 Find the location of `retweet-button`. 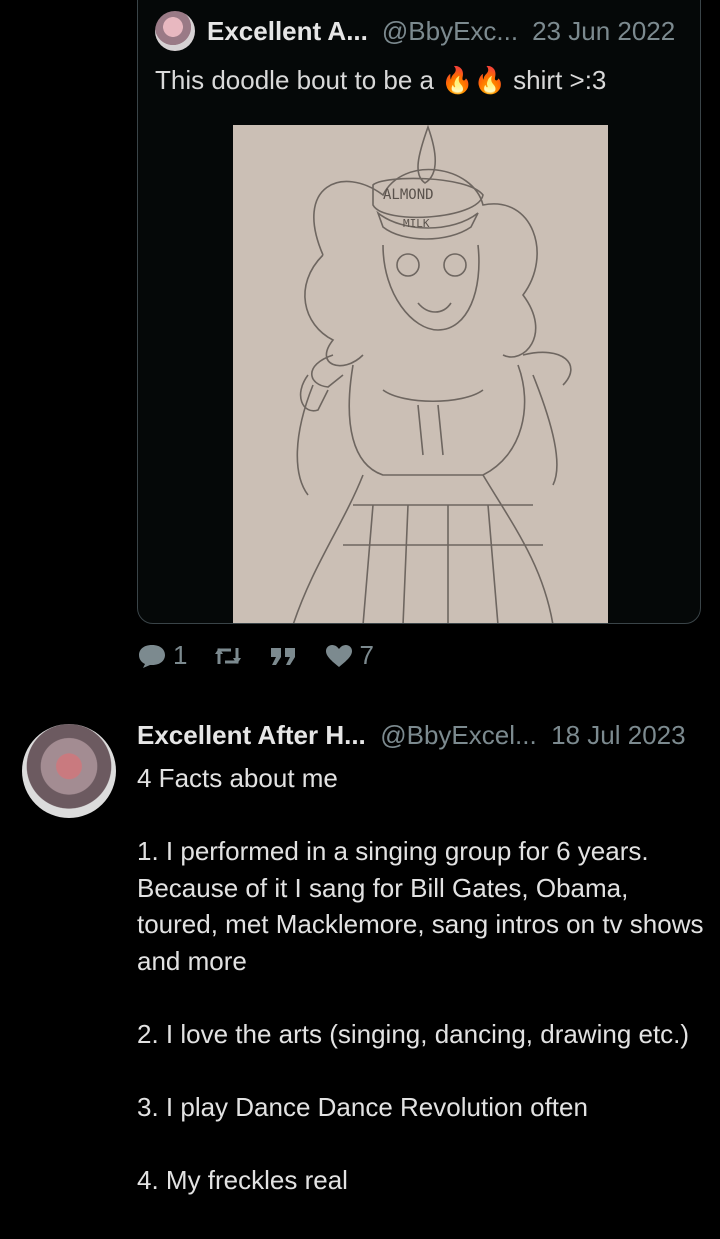

retweet-button is located at coordinates (228, 656).